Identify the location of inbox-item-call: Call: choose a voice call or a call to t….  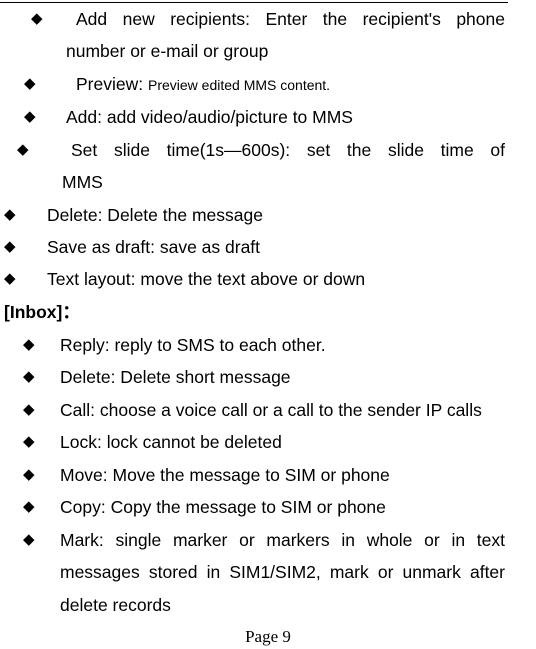
(271, 410).